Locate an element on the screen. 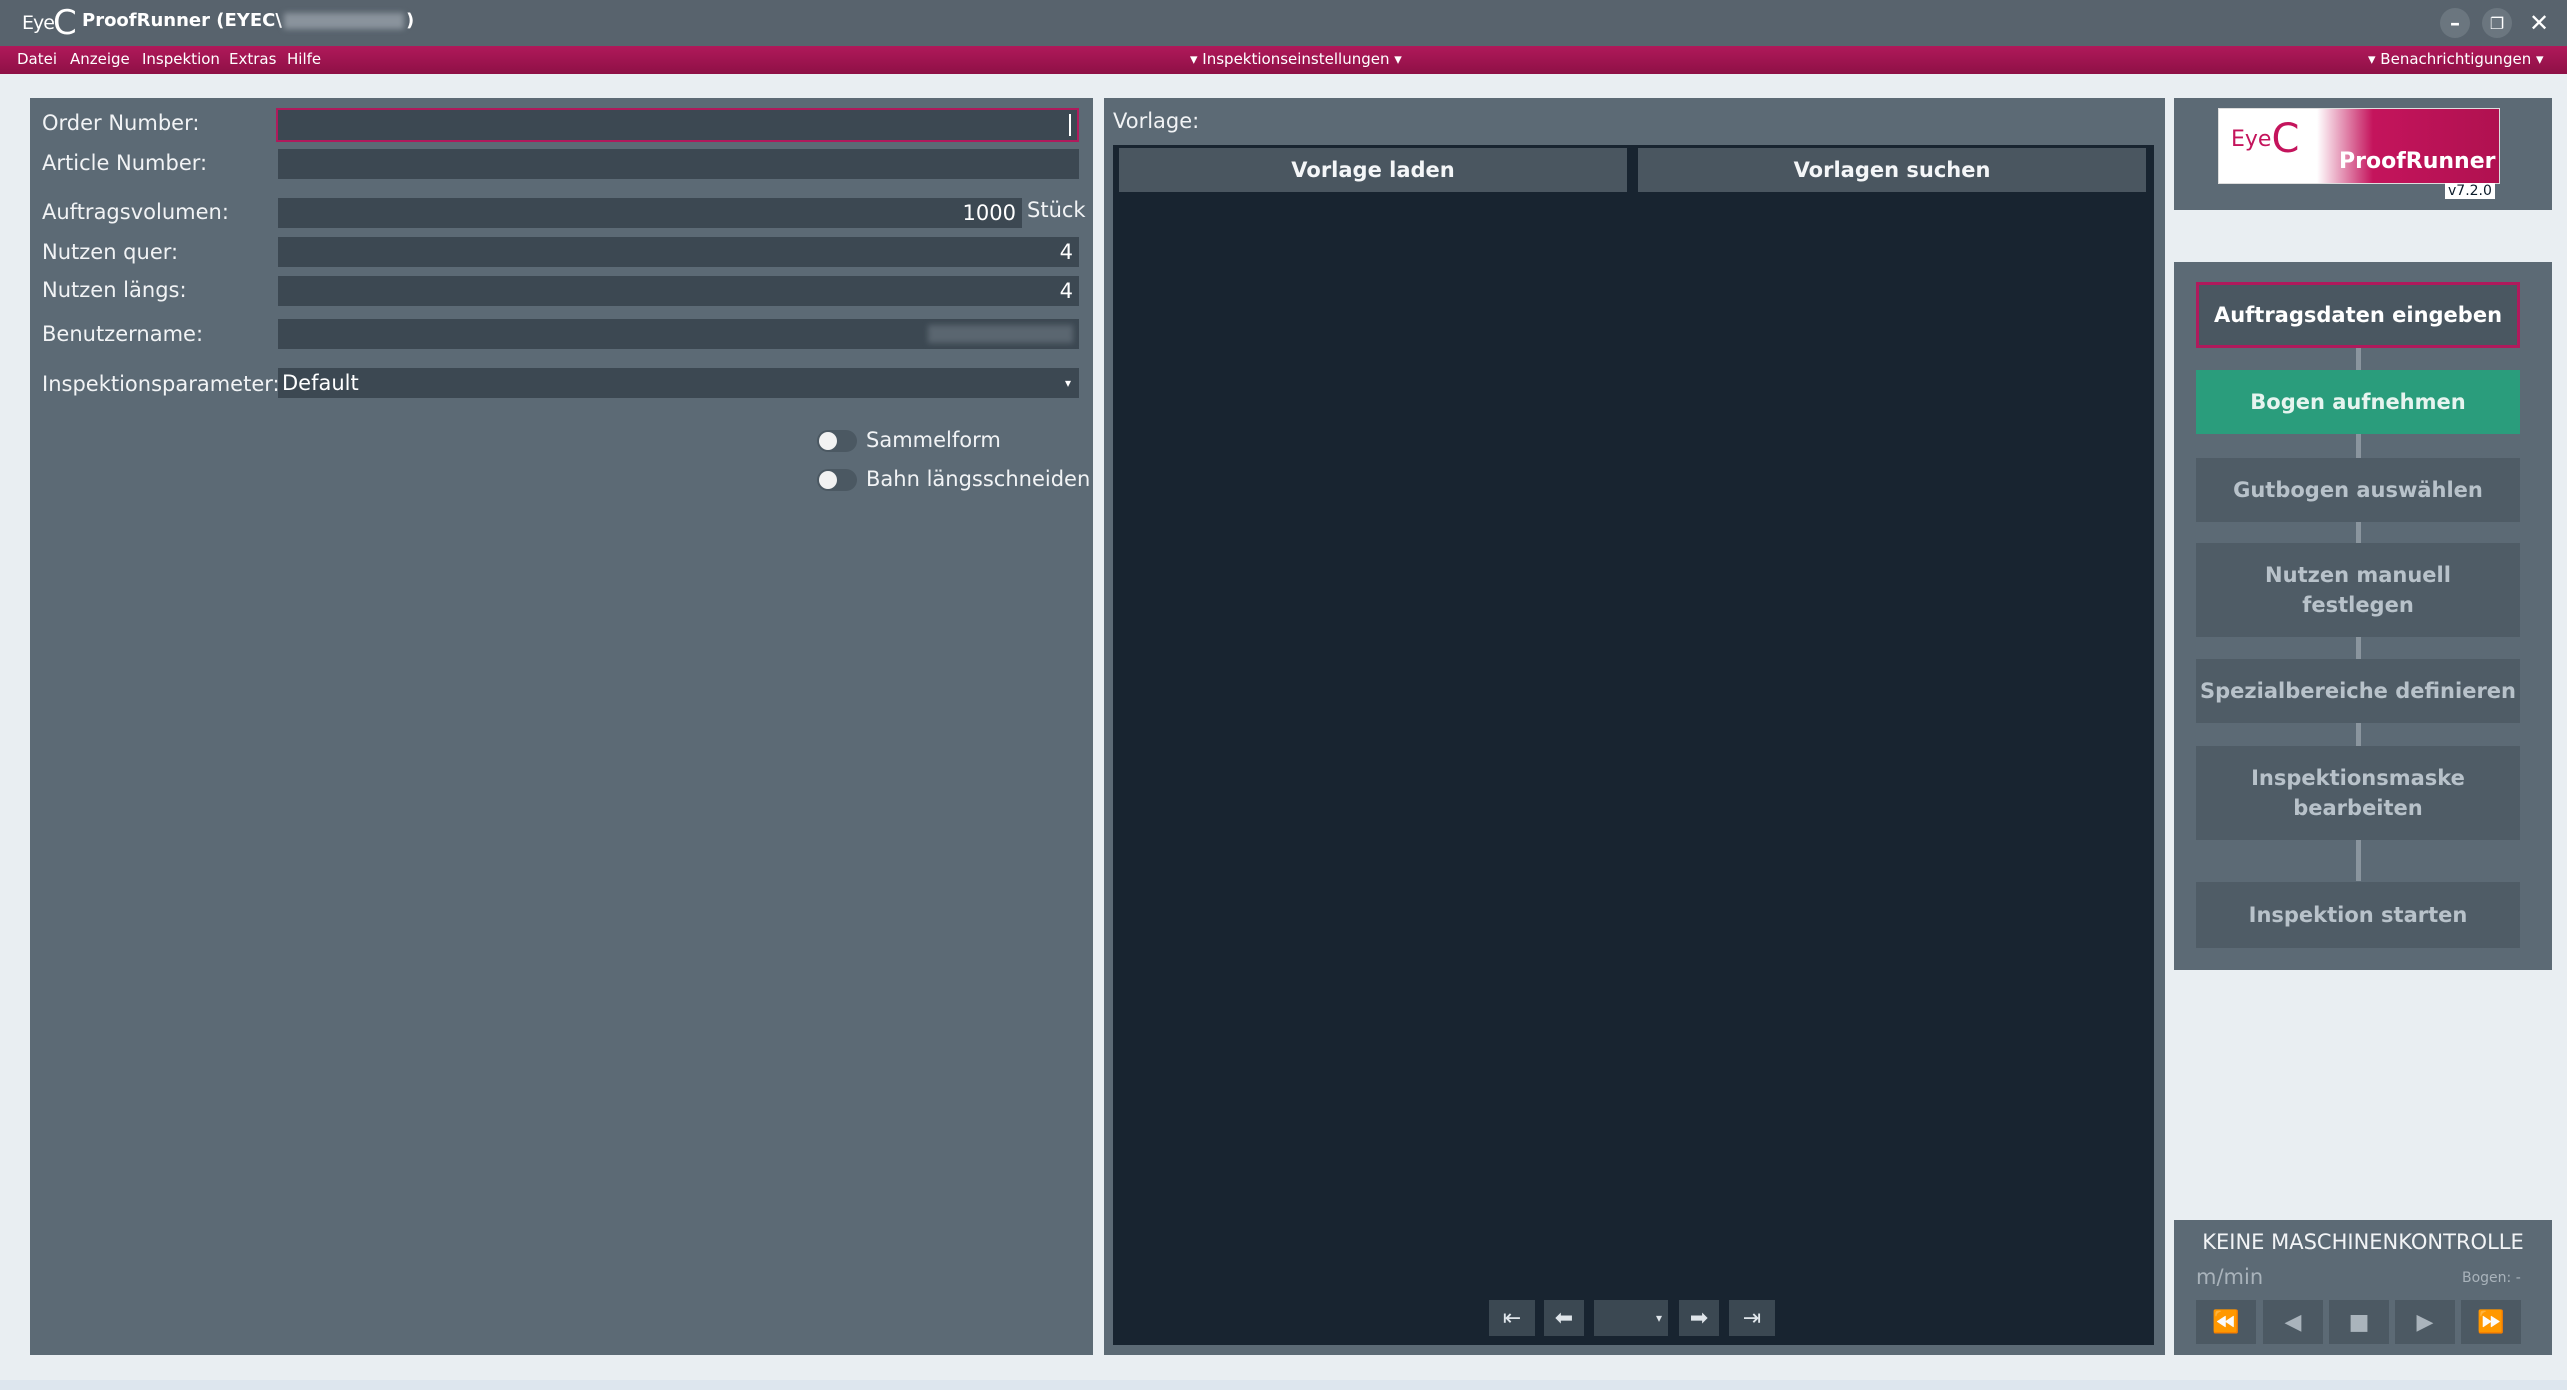  fast-forward-button: ⏩ is located at coordinates (2491, 1322).